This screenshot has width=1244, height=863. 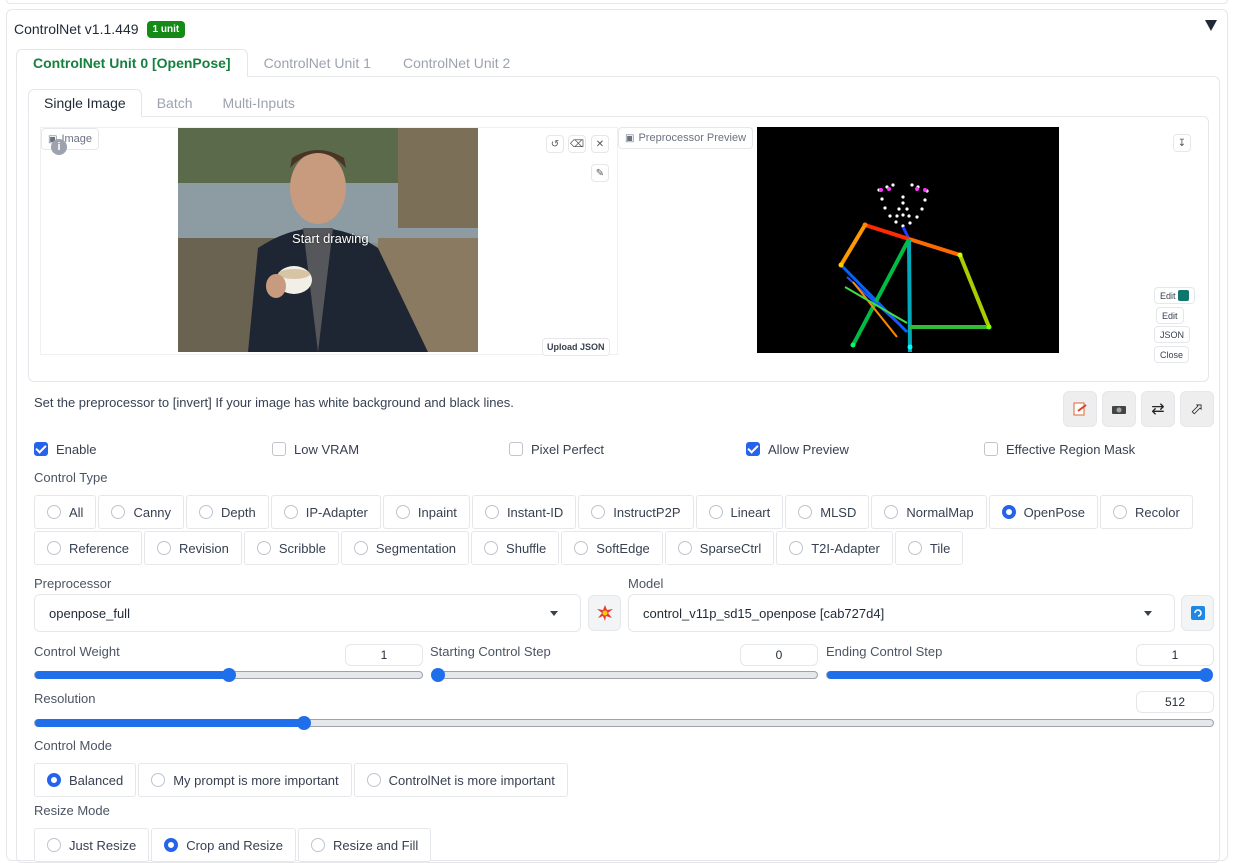 I want to click on control-type-reference: Reference, so click(x=88, y=548).